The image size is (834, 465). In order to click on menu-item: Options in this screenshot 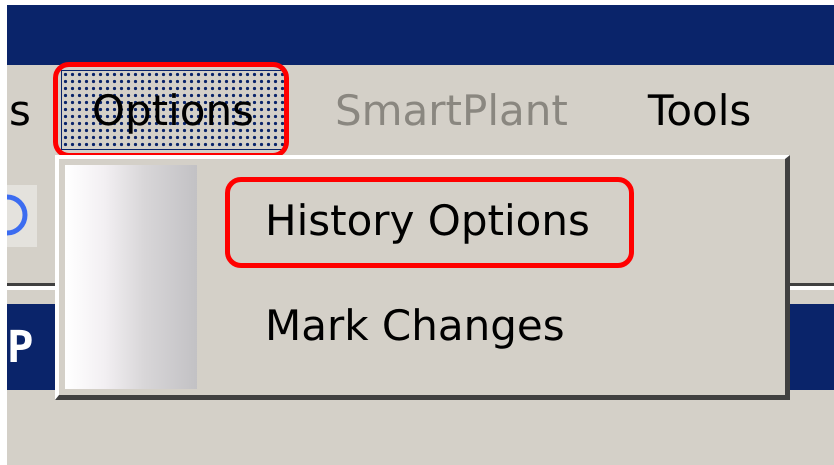, I will do `click(172, 110)`.